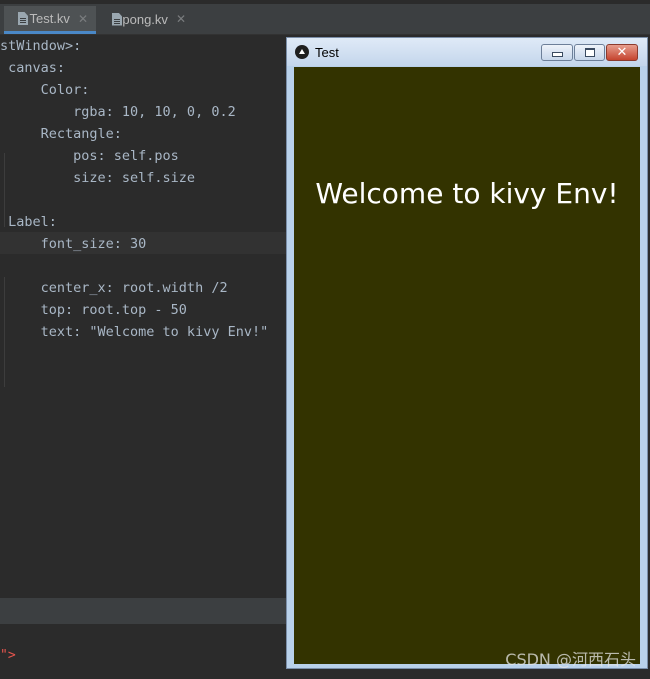 The height and width of the screenshot is (679, 650). Describe the element at coordinates (93, 310) in the screenshot. I see `code-line: top: root.top - 50` at that location.